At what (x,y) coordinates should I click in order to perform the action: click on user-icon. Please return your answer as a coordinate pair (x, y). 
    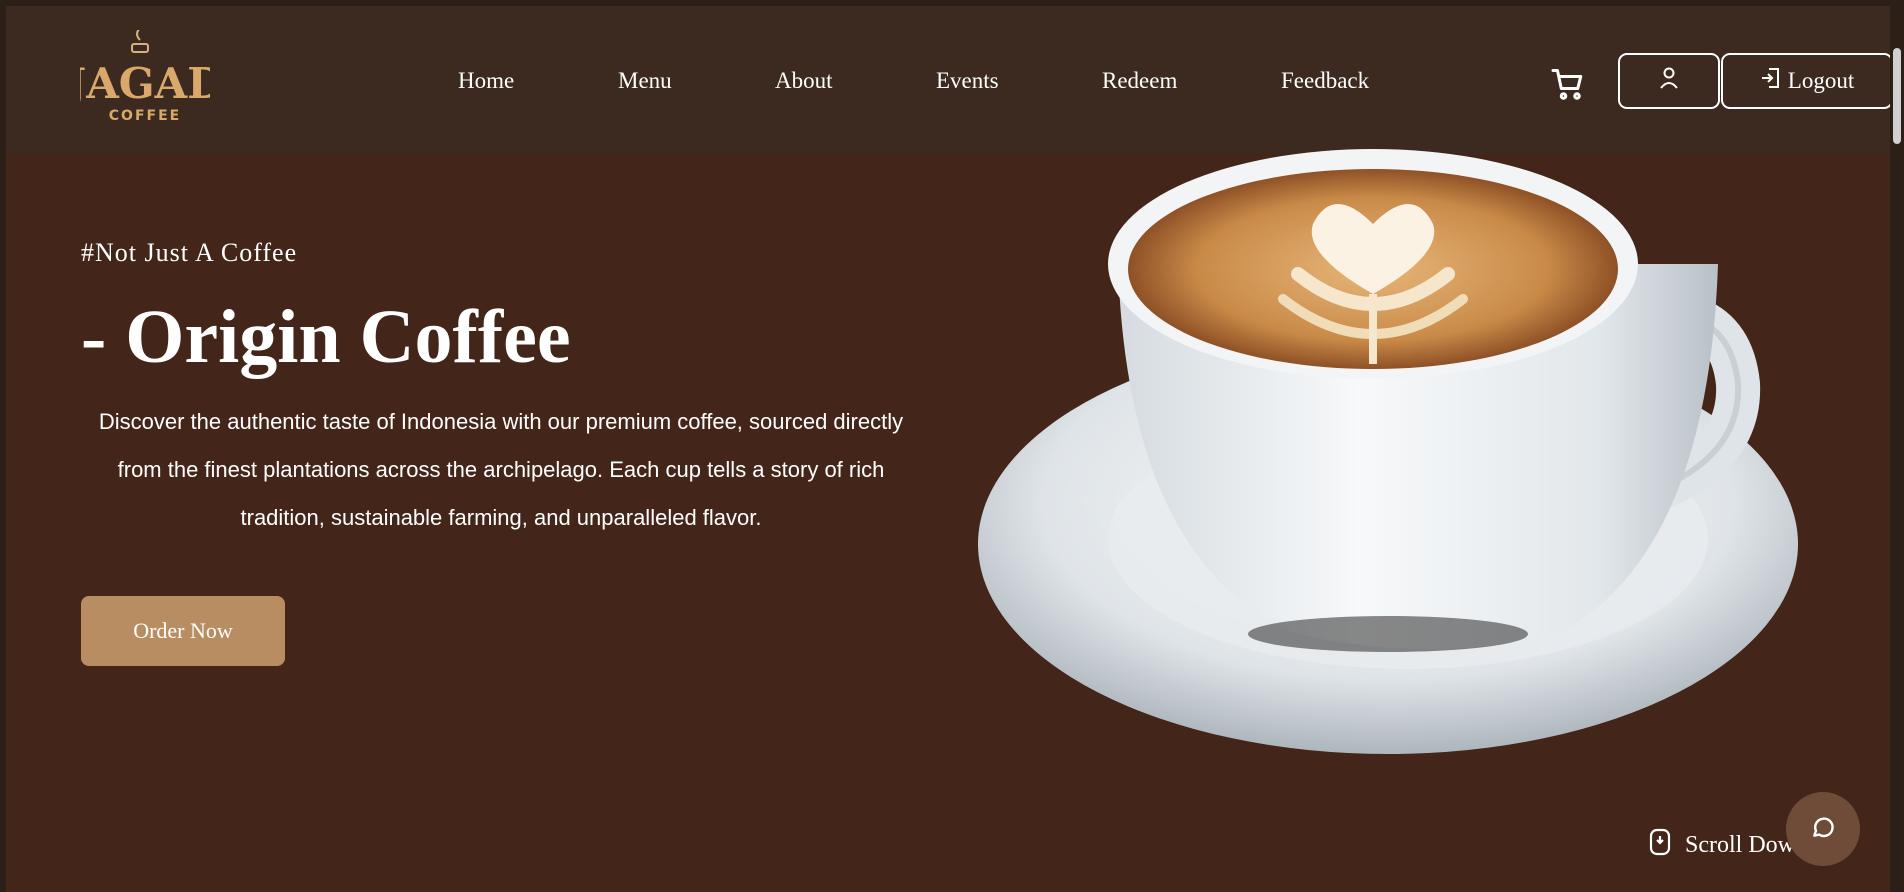
    Looking at the image, I should click on (1669, 81).